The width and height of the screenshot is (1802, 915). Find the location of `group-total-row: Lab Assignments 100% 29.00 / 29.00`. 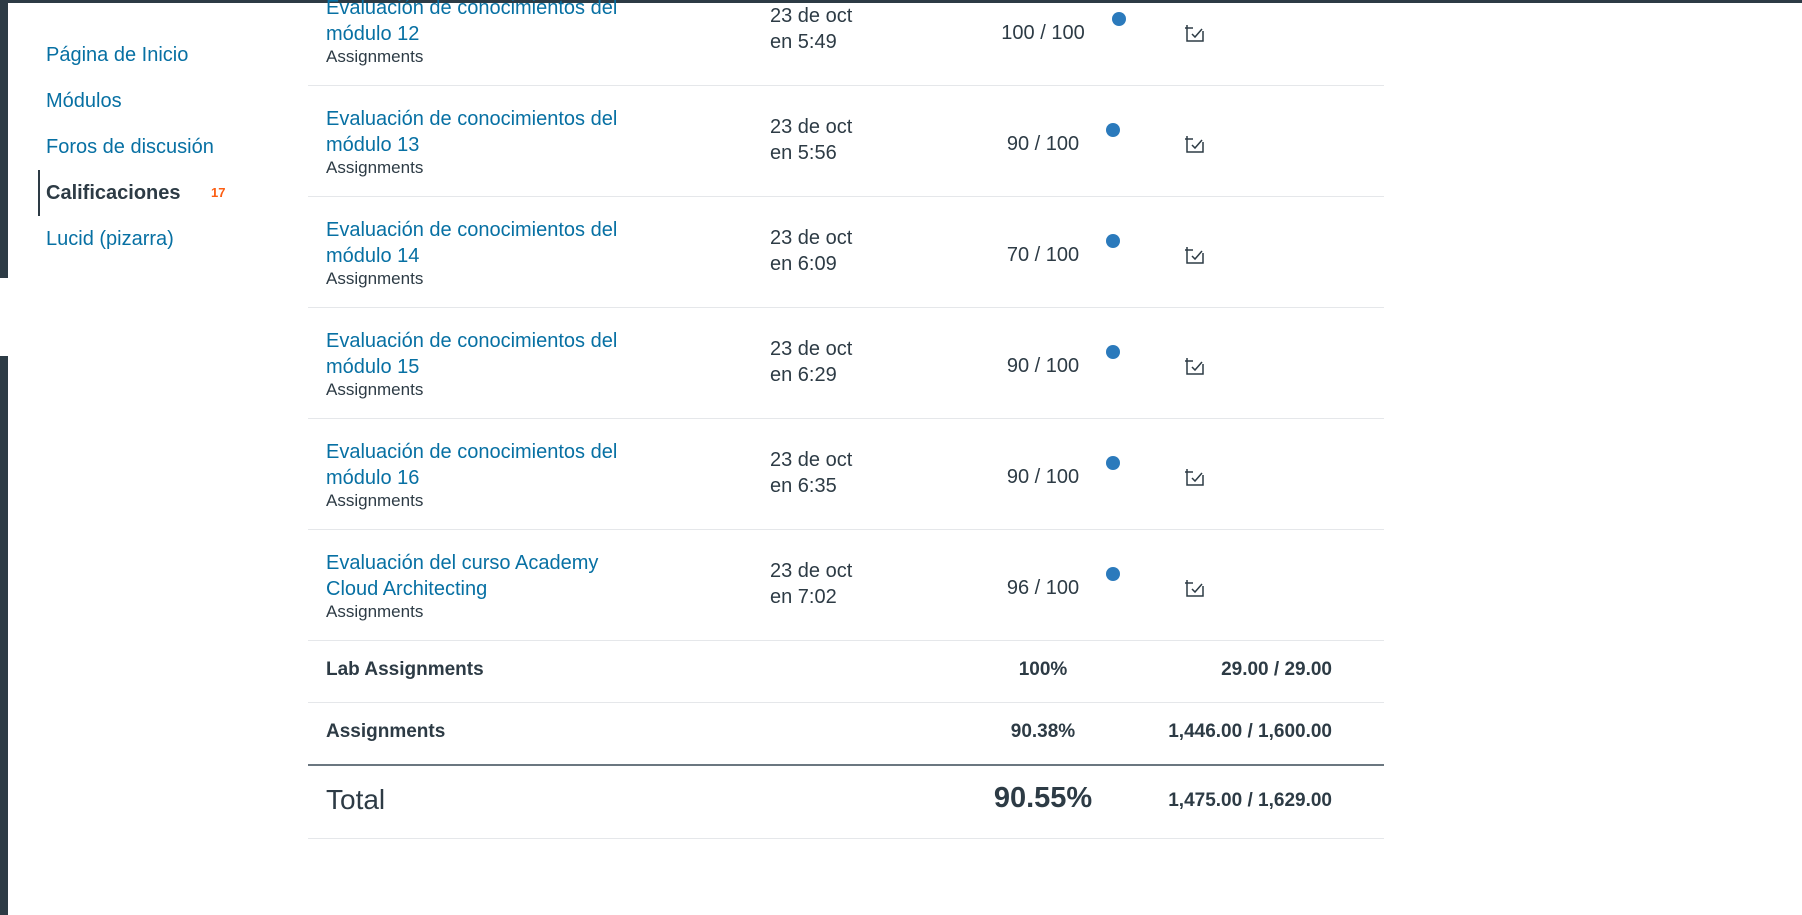

group-total-row: Lab Assignments 100% 29.00 / 29.00 is located at coordinates (846, 672).